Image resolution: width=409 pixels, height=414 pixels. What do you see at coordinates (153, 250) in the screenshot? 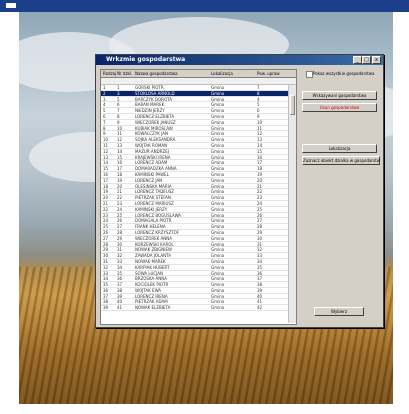
I see `table-cell: NOWAK ZBIGNIEW` at bounding box center [153, 250].